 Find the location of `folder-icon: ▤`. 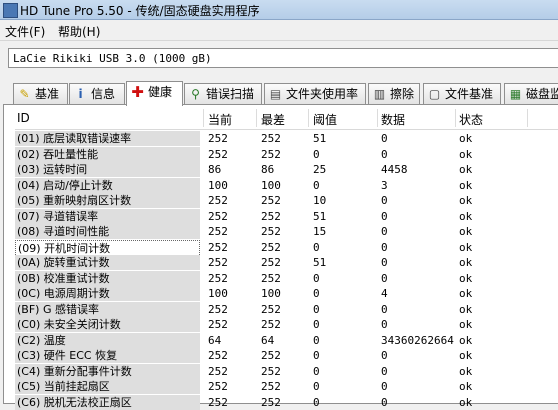

folder-icon: ▤ is located at coordinates (275, 94).